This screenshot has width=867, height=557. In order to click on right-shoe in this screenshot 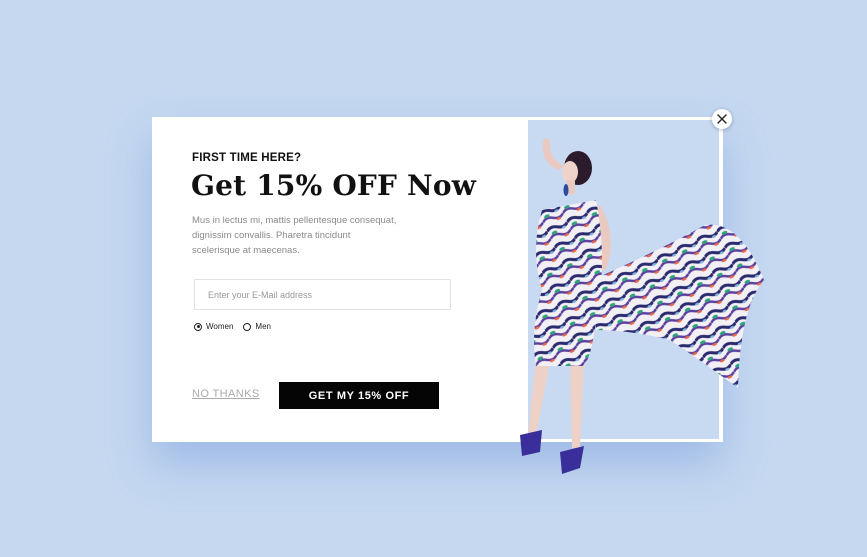, I will do `click(572, 460)`.